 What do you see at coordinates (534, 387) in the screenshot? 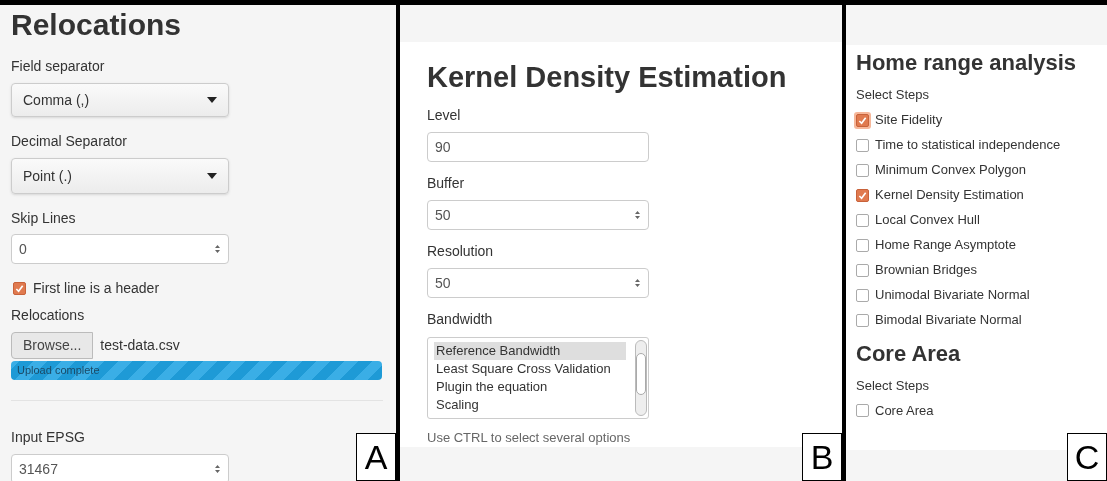
I see `listbox-option: Plugin the equation` at bounding box center [534, 387].